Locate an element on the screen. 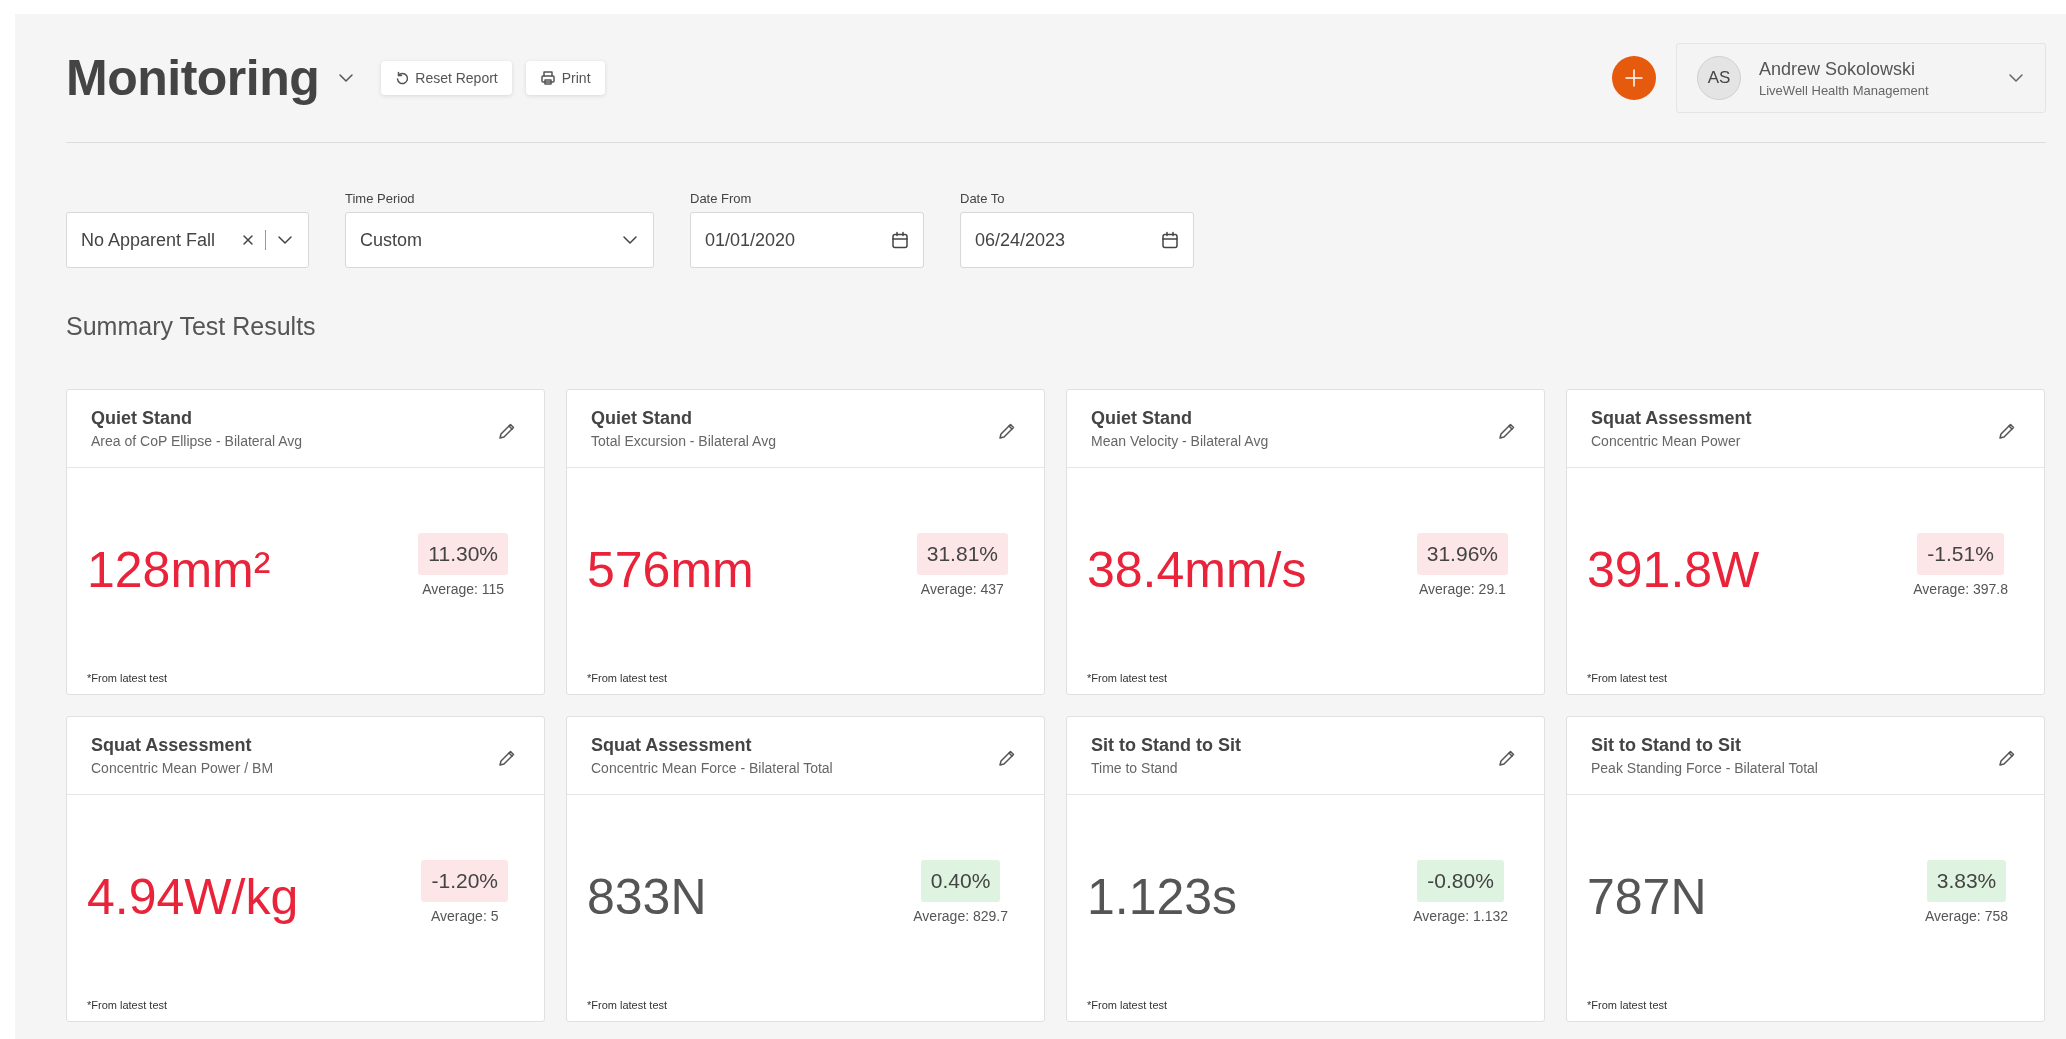 The image size is (2066, 1039). change-badge: -1.20% is located at coordinates (464, 881).